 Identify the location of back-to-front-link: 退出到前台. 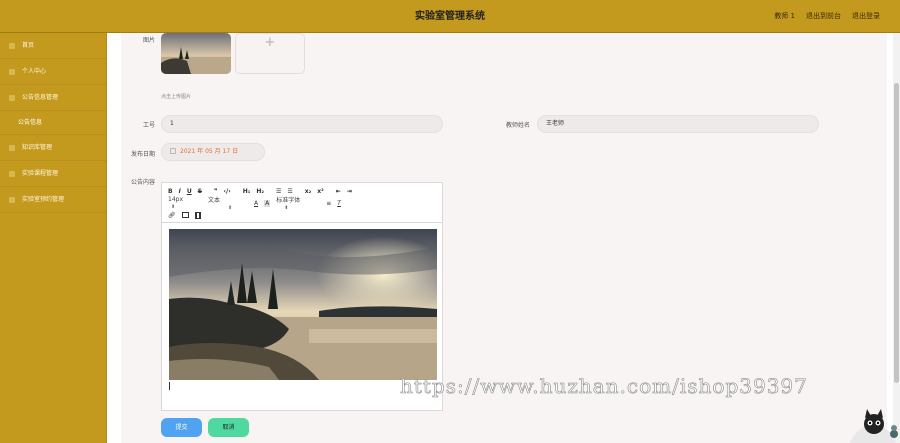
(823, 16).